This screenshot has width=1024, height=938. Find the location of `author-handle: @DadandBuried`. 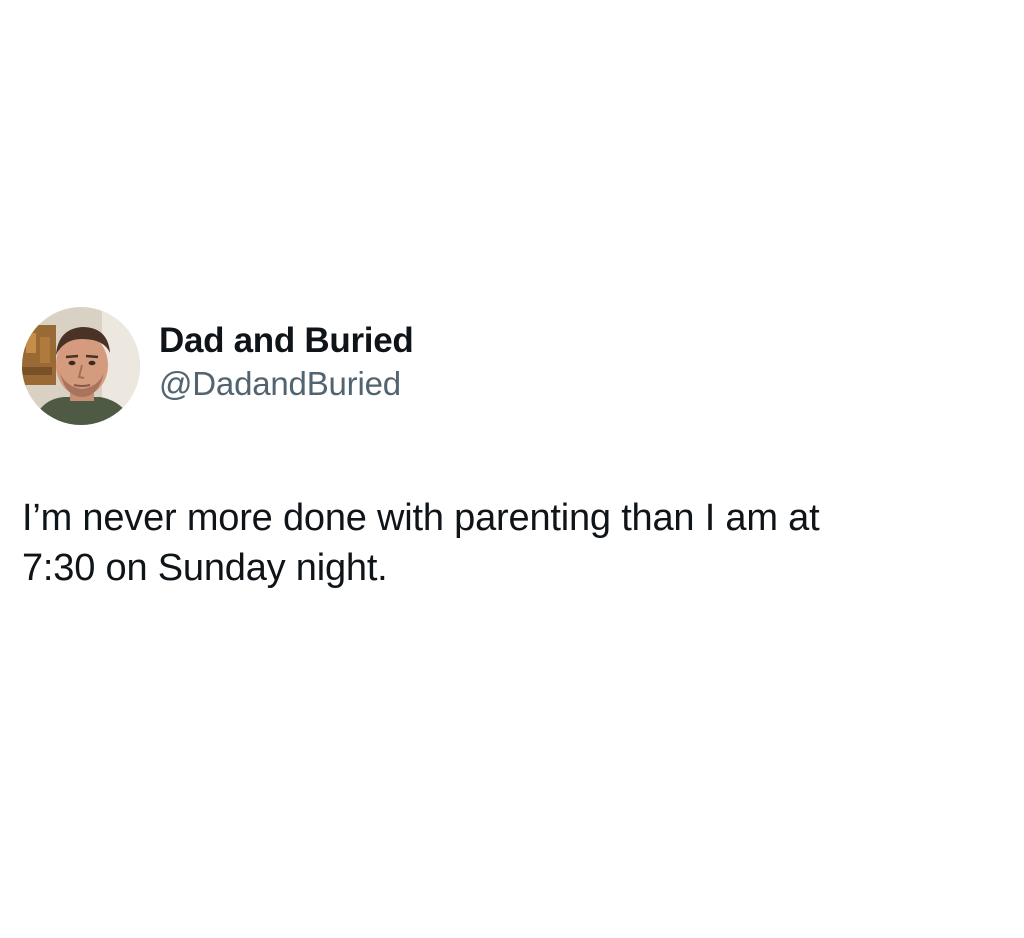

author-handle: @DadandBuried is located at coordinates (286, 384).